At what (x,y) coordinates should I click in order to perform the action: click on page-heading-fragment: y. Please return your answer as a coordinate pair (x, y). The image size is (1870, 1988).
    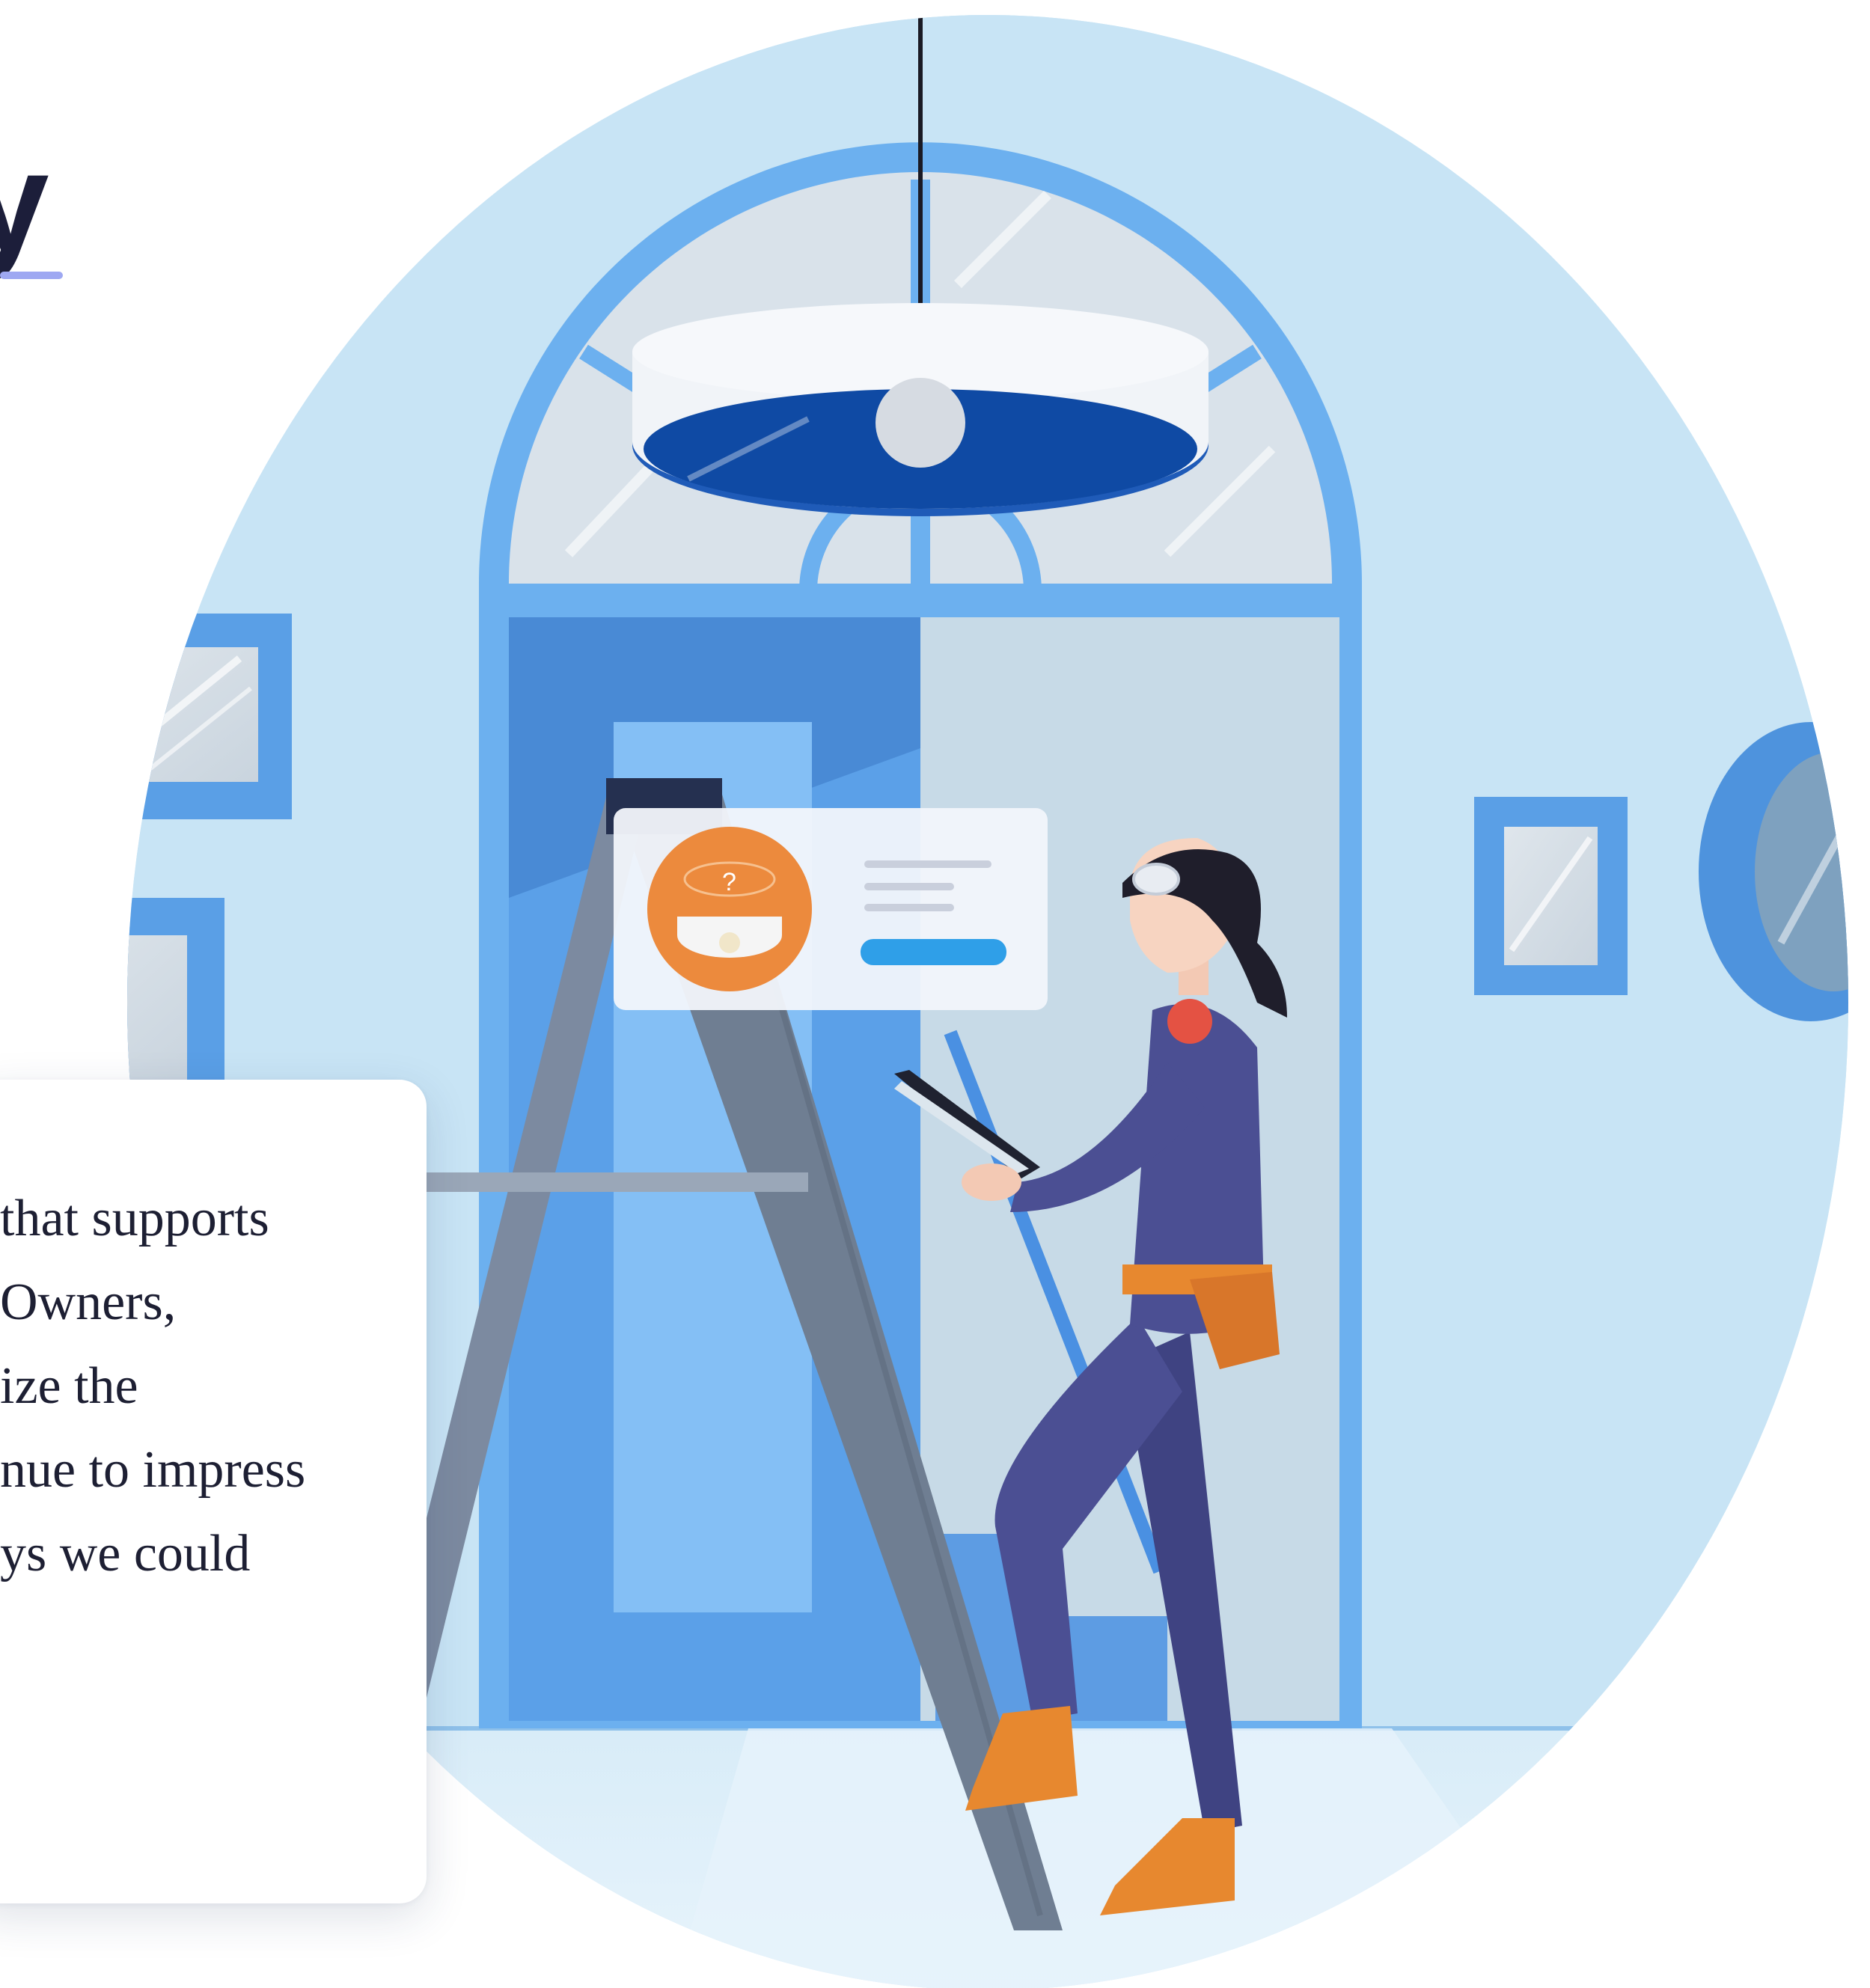
    Looking at the image, I should click on (25, 202).